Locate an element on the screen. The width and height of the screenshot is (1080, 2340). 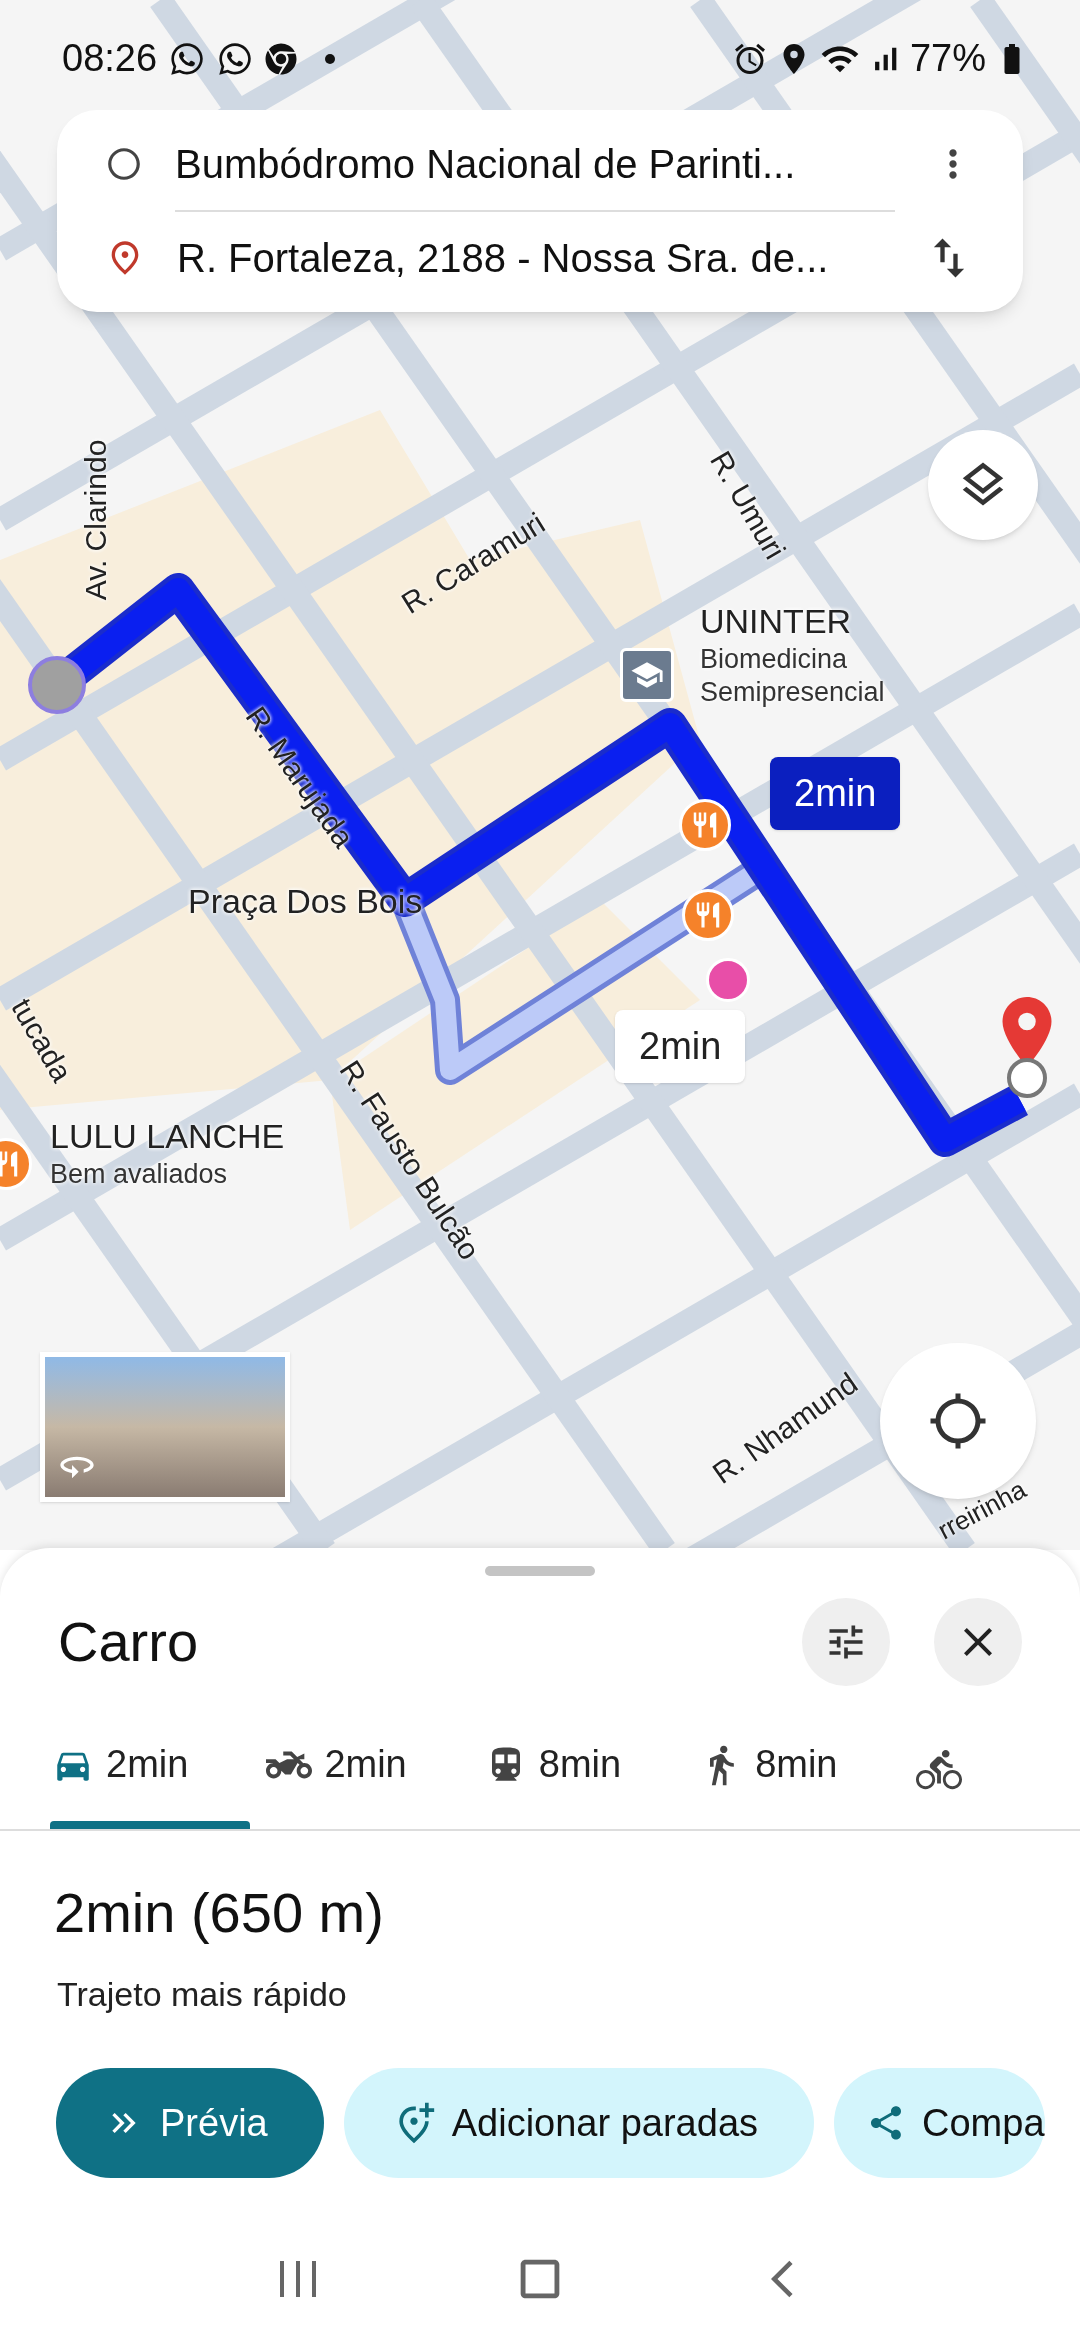
place-detail: Biomedicina is located at coordinates (774, 659).